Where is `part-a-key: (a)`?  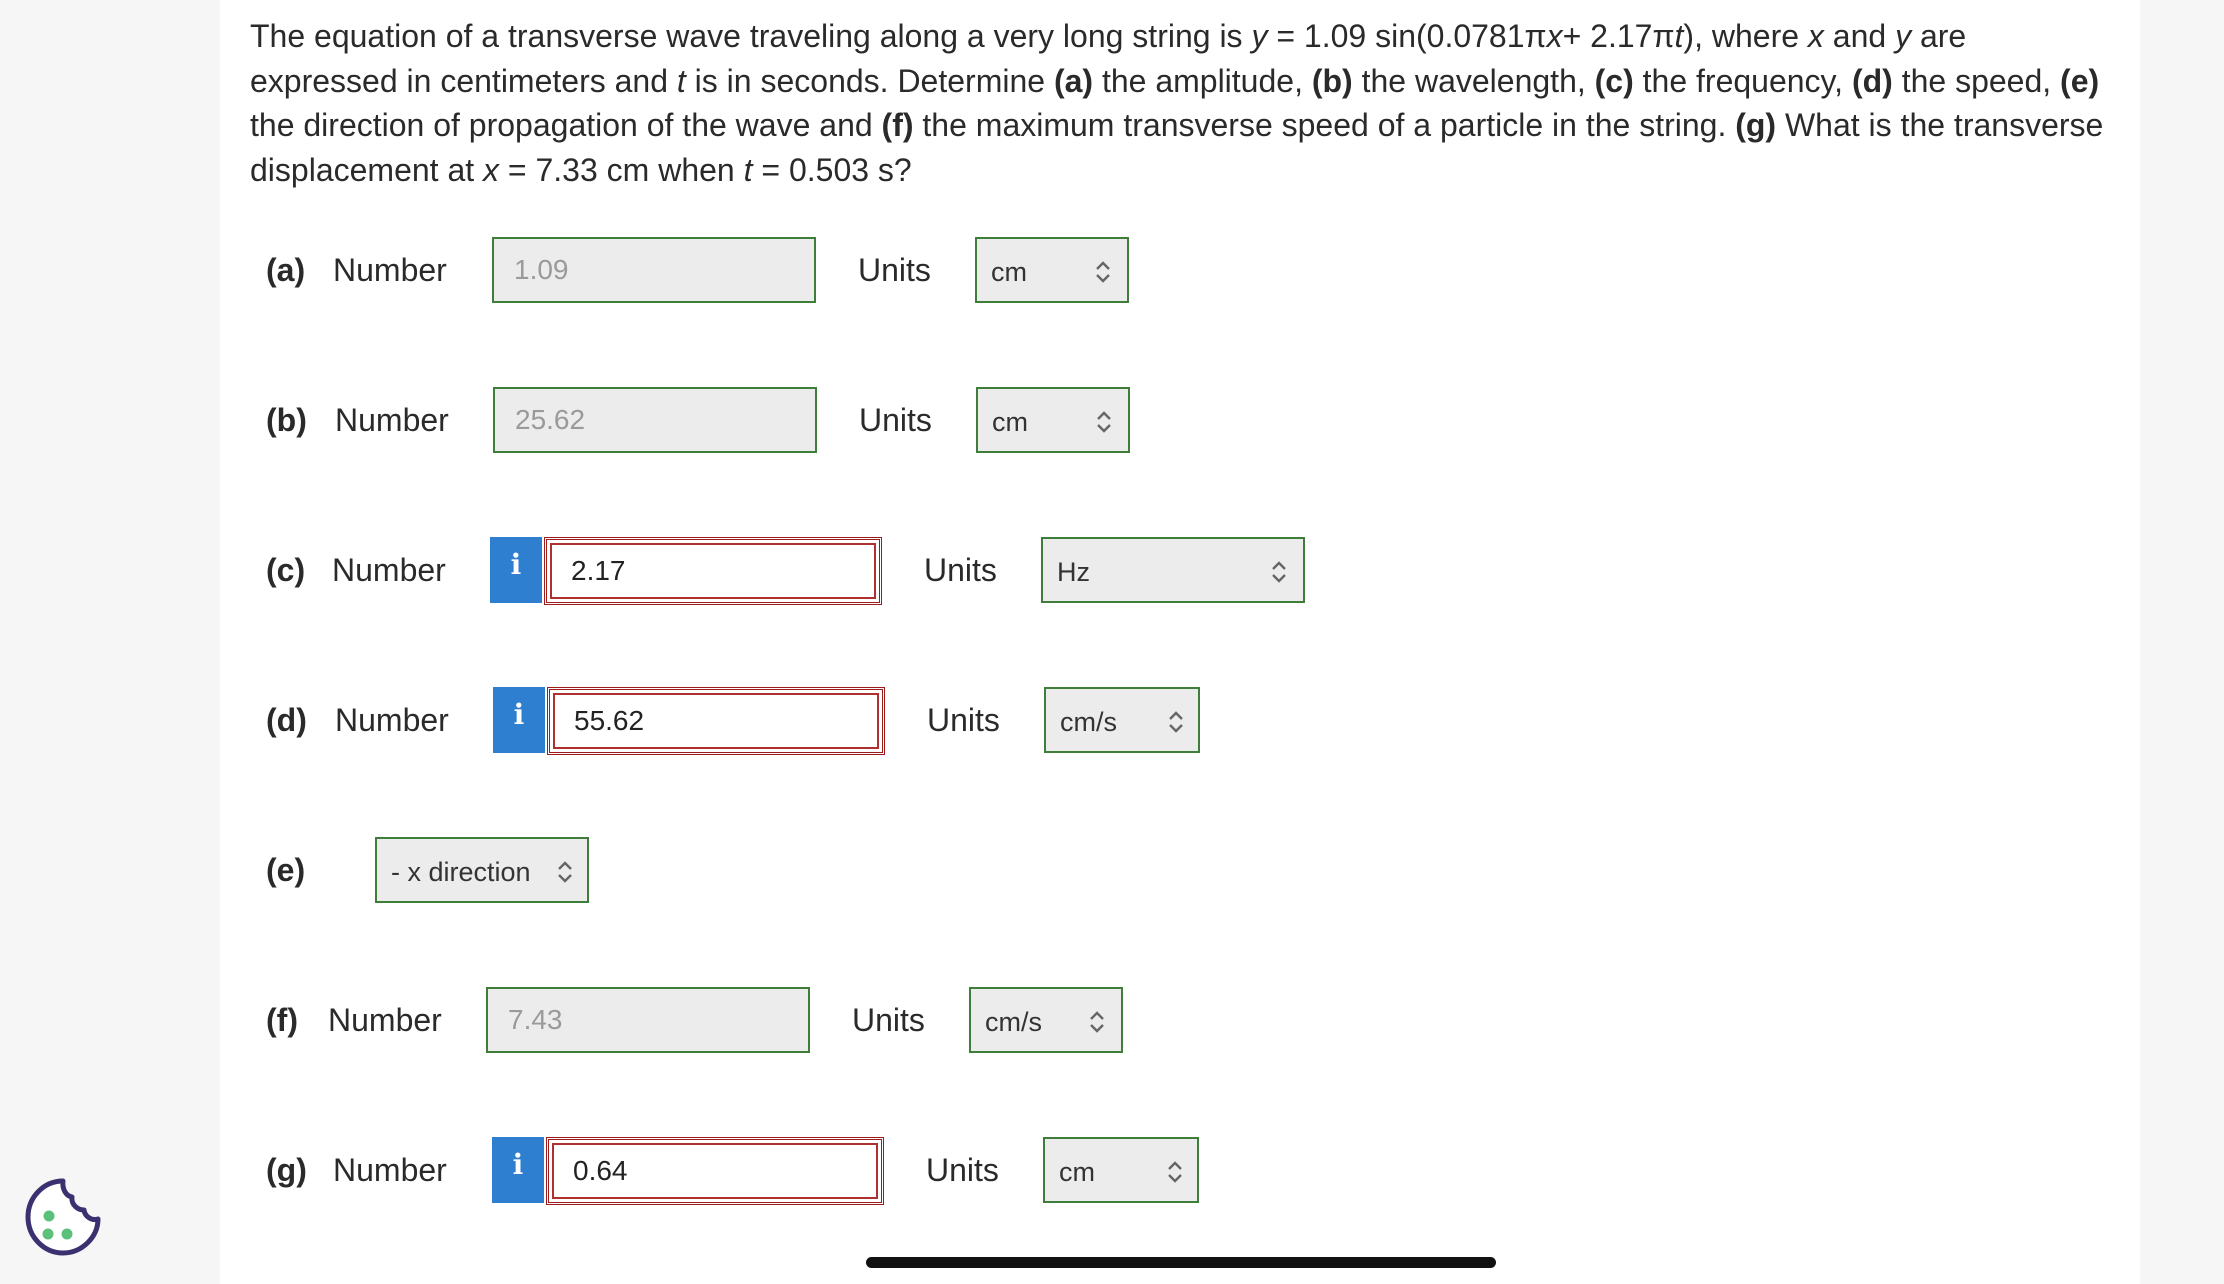 part-a-key: (a) is located at coordinates (286, 270).